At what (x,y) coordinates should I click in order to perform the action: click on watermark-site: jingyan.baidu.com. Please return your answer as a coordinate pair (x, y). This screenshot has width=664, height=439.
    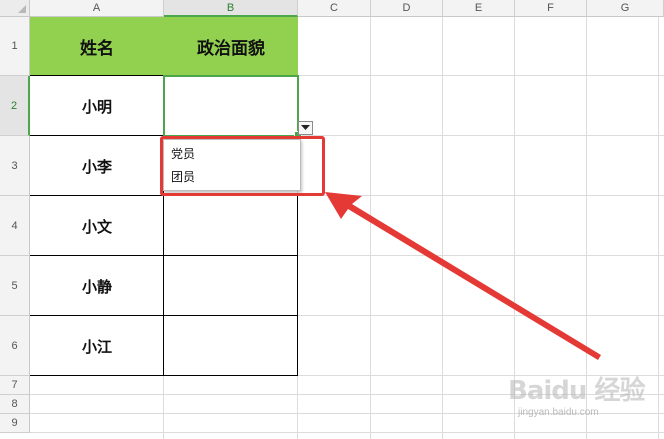
    Looking at the image, I should click on (558, 412).